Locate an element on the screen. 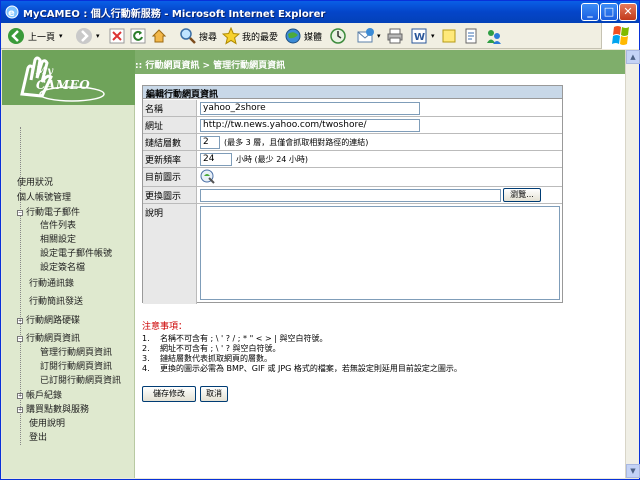 The image size is (640, 480). close-button: ✕ is located at coordinates (628, 12).